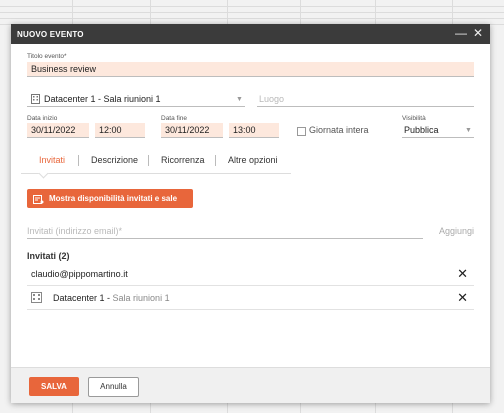 The image size is (504, 413). What do you see at coordinates (174, 118) in the screenshot?
I see `end-date-label: Data fine` at bounding box center [174, 118].